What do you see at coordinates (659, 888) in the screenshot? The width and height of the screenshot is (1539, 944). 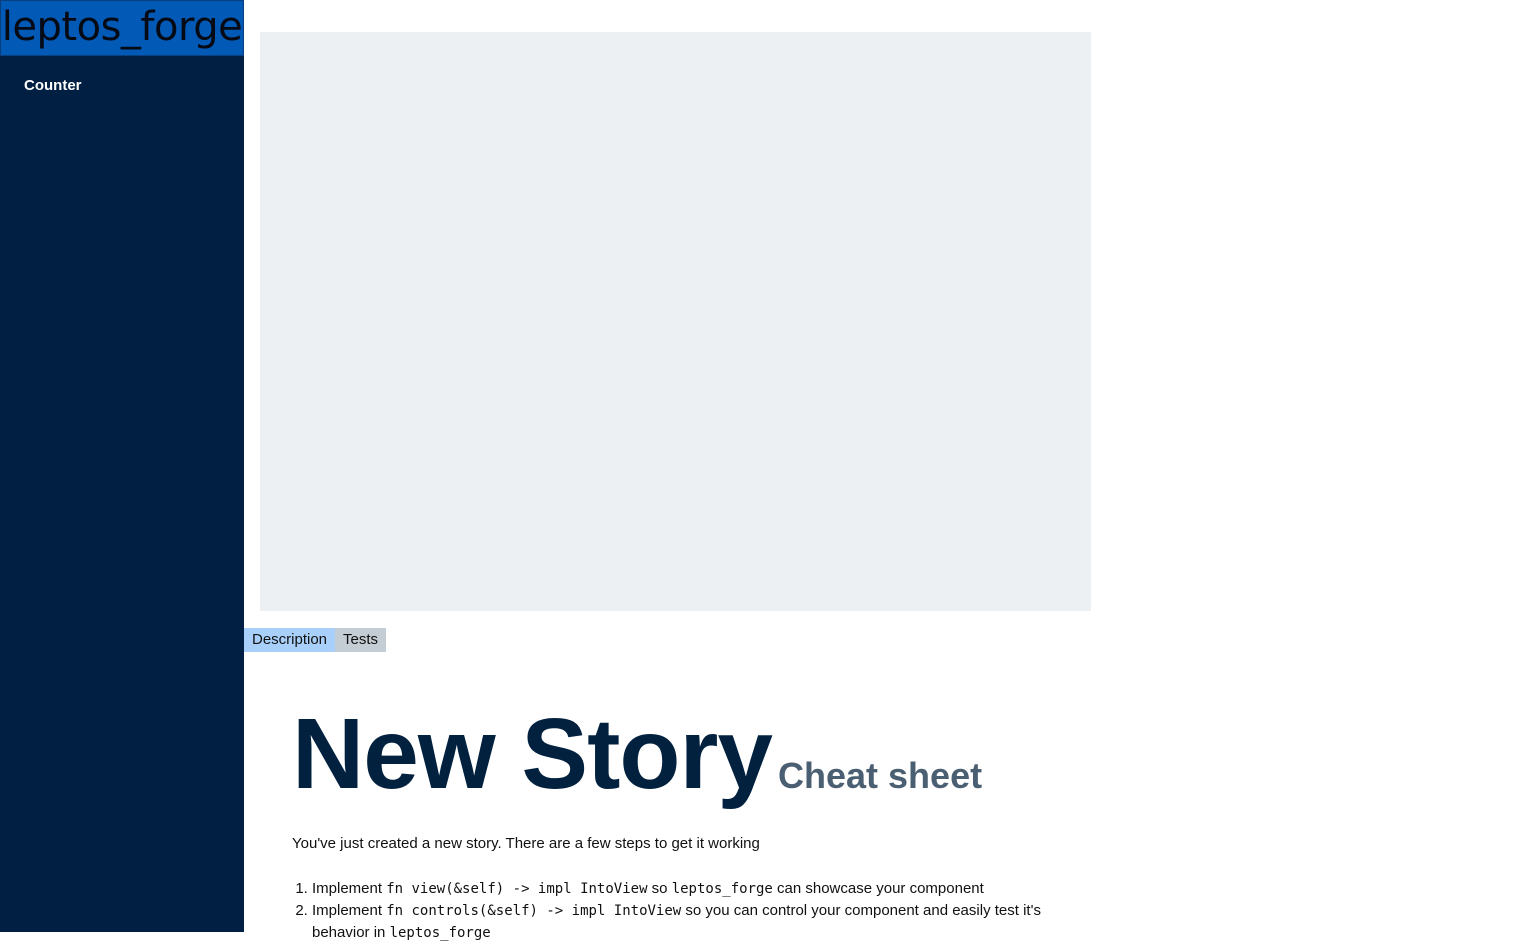 I see `step-text: so` at bounding box center [659, 888].